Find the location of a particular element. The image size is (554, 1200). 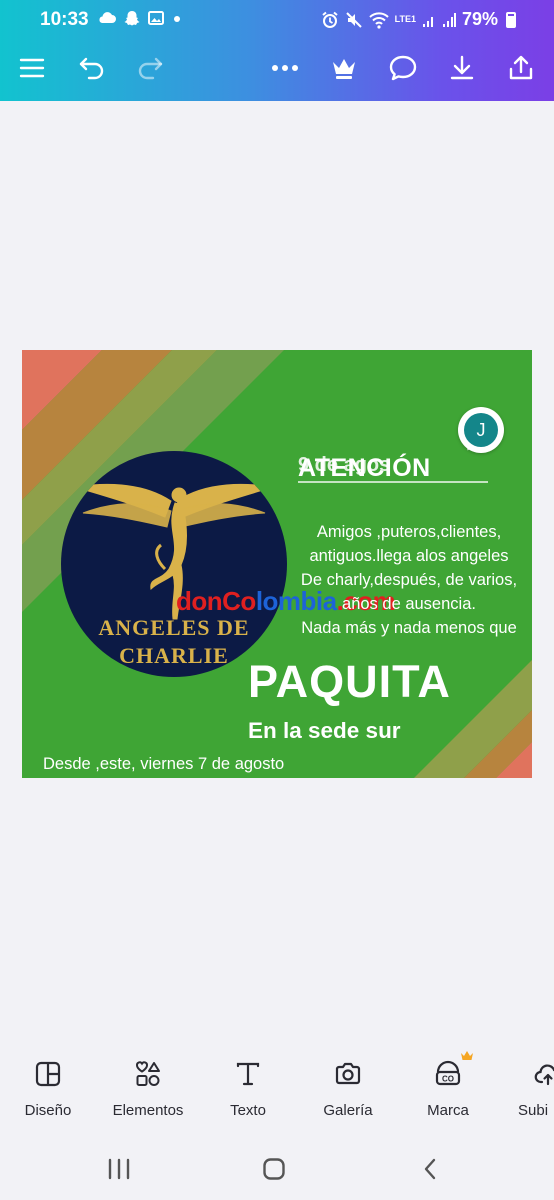

name-title: PAQUITA is located at coordinates (349, 682).